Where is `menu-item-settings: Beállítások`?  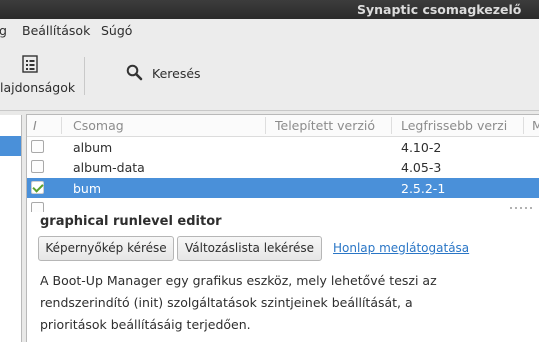
menu-item-settings: Beállítások is located at coordinates (56, 30).